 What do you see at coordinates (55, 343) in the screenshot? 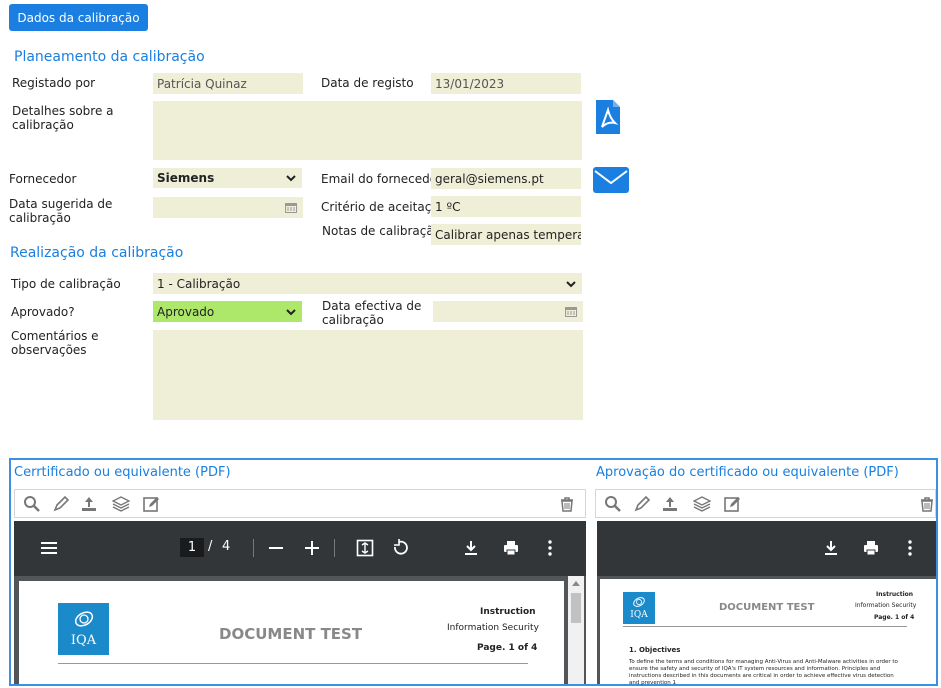
I see `comments-label: Comentários e observações` at bounding box center [55, 343].